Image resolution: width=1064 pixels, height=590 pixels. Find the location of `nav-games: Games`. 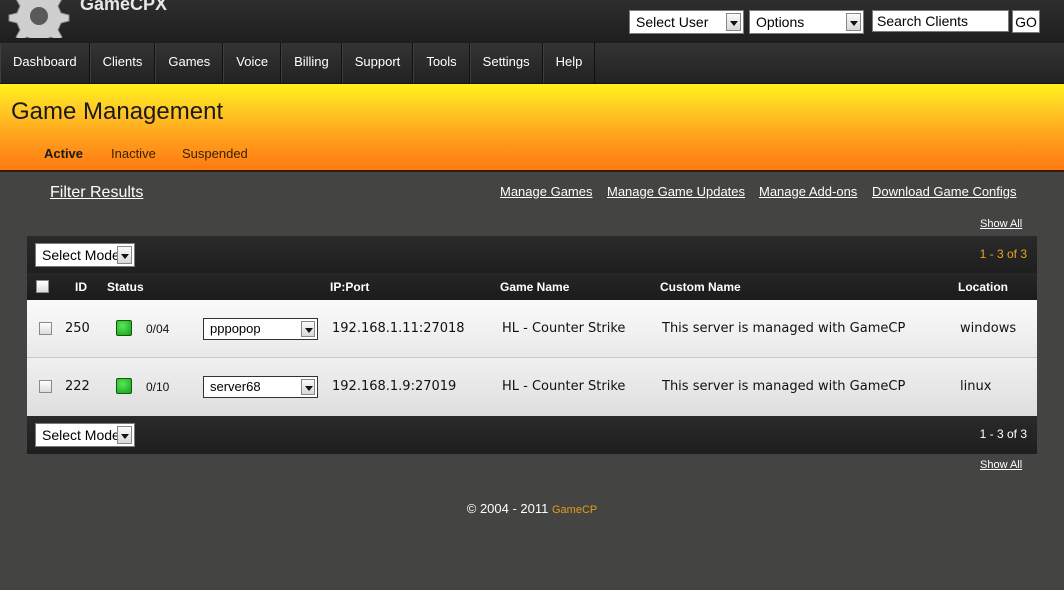

nav-games: Games is located at coordinates (189, 63).